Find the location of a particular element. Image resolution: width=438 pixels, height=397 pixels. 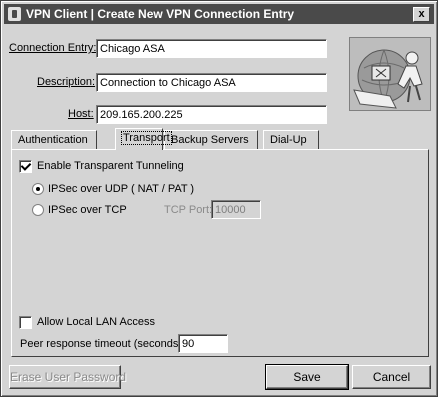

tab-dial-up: Dial-Up is located at coordinates (291, 139).